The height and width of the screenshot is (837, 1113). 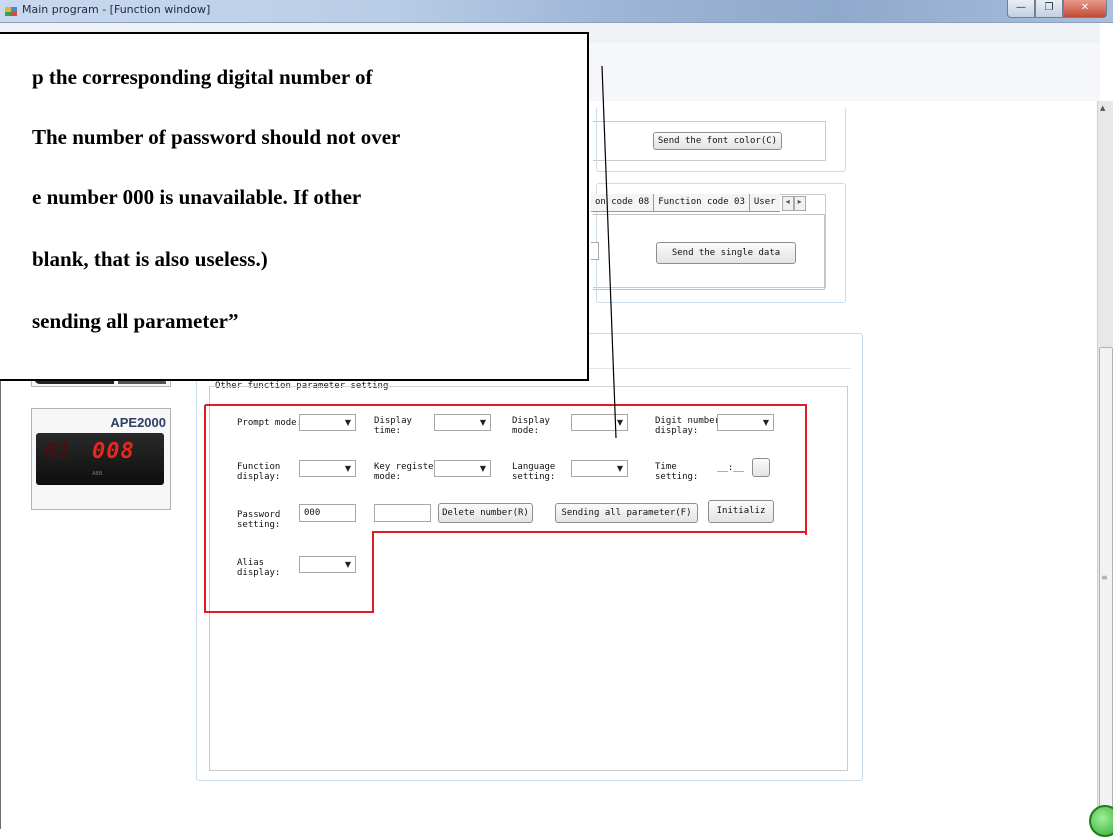 What do you see at coordinates (462, 422) in the screenshot?
I see `display-time-combo: ▼` at bounding box center [462, 422].